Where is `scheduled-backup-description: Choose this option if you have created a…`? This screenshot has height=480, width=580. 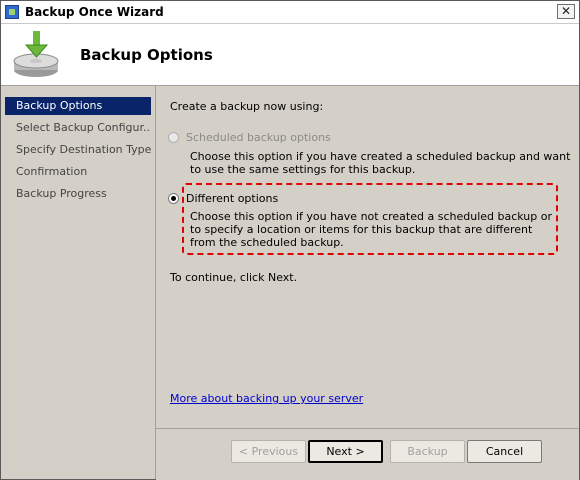 scheduled-backup-description: Choose this option if you have created a… is located at coordinates (380, 163).